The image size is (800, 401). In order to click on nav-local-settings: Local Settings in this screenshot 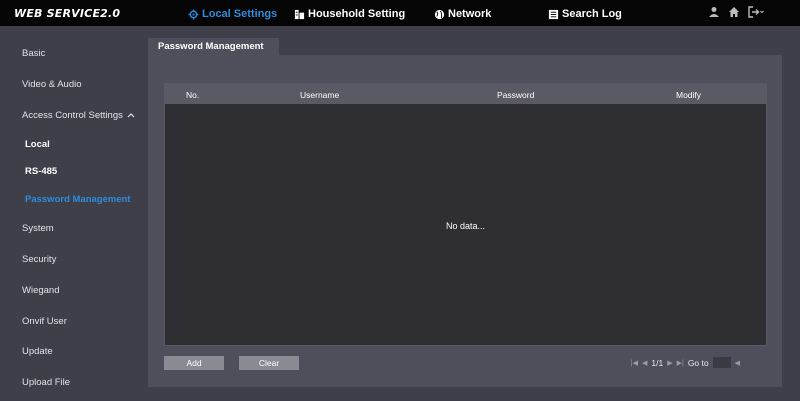, I will do `click(232, 14)`.